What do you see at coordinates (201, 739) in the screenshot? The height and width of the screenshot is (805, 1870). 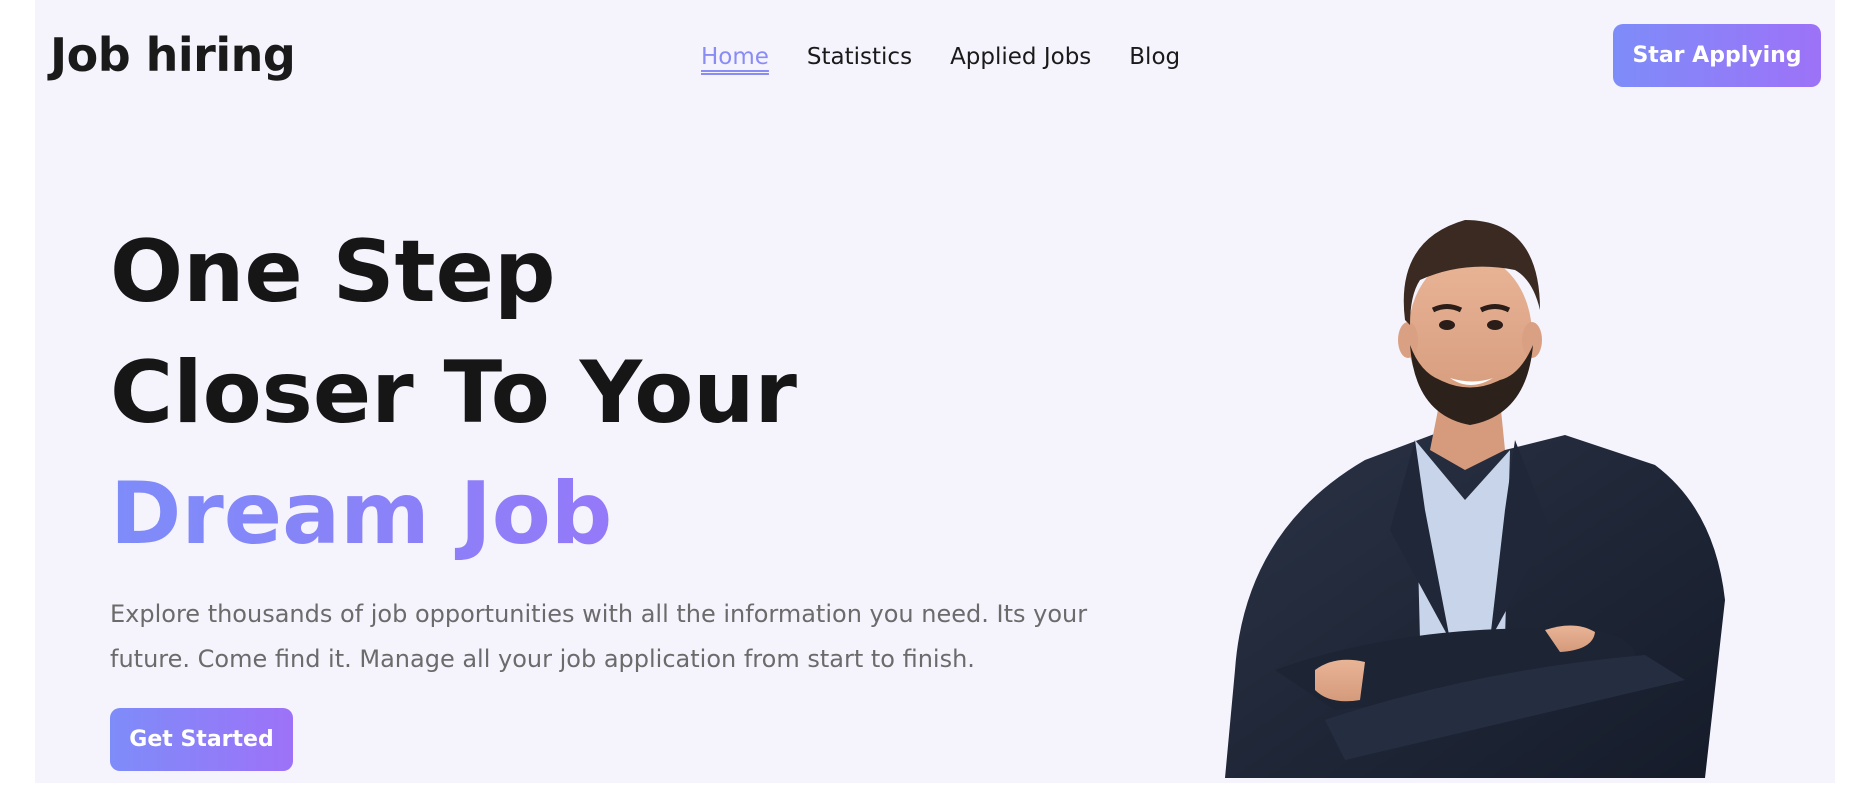 I see `get-started-button: Get Started` at bounding box center [201, 739].